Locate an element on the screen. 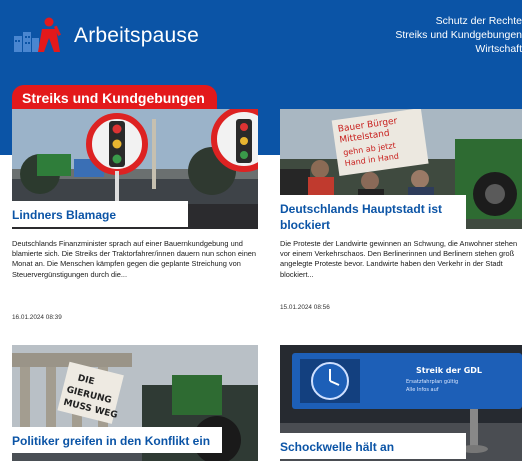 This screenshot has height=461, width=522. factory-worker-icon is located at coordinates (37, 34).